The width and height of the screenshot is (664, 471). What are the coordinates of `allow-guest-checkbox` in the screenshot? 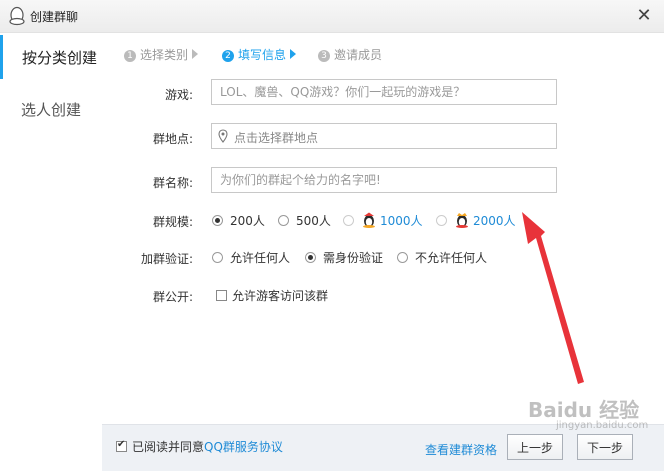 It's located at (221, 295).